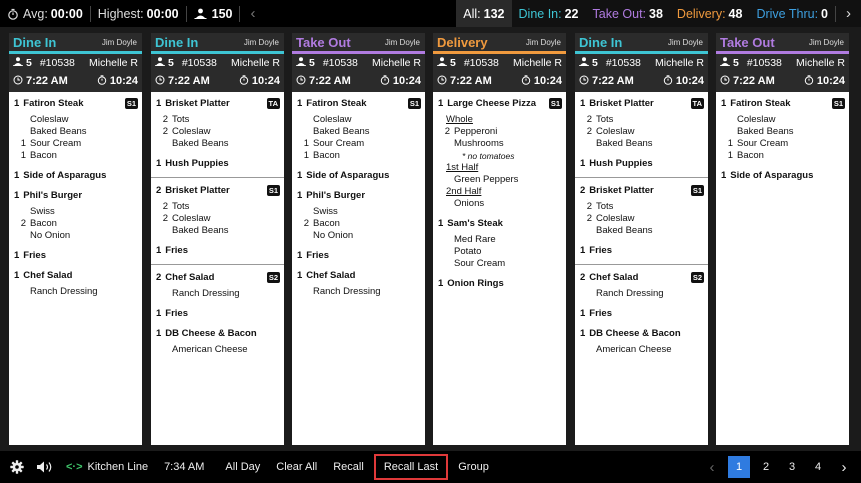  What do you see at coordinates (628, 13) in the screenshot?
I see `filter-take-out: Take Out: 38` at bounding box center [628, 13].